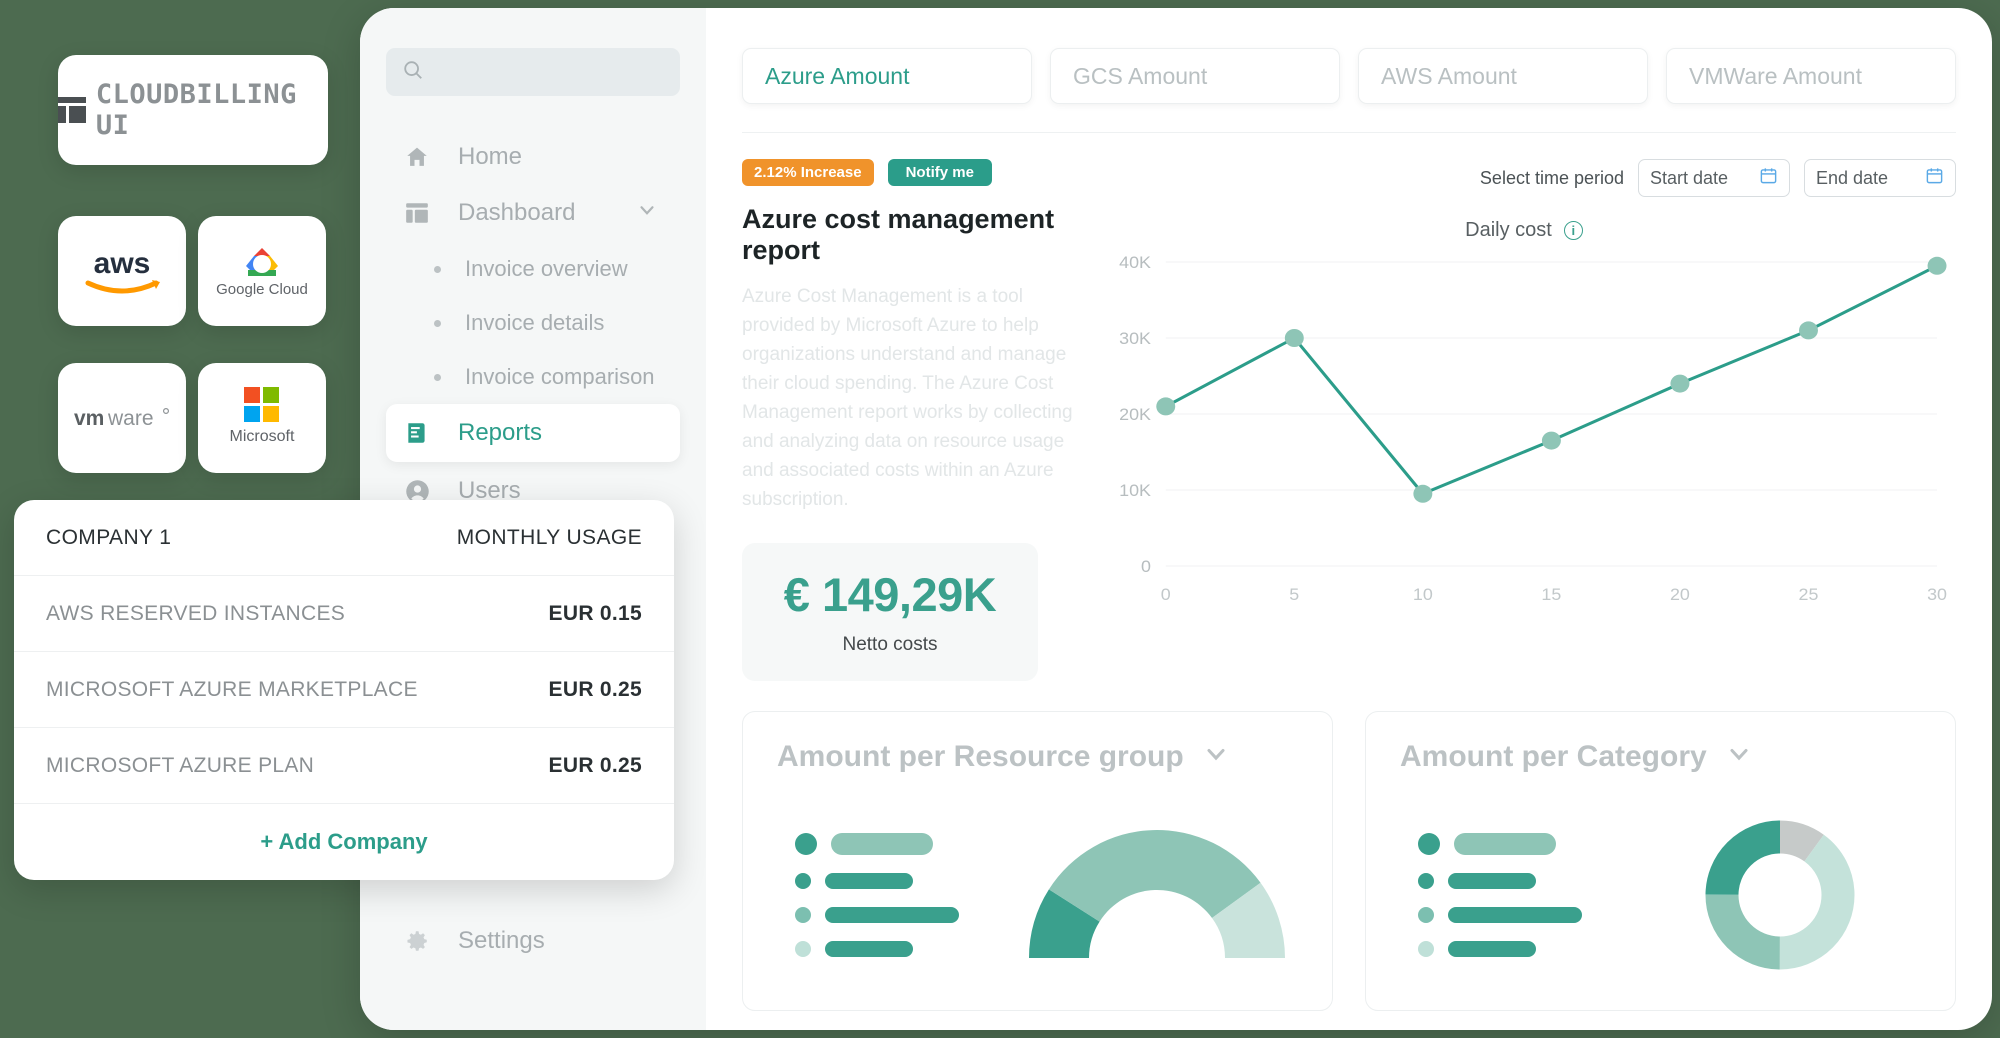  What do you see at coordinates (533, 323) in the screenshot?
I see `sidebar-subitem-invoice-details: Invoice details` at bounding box center [533, 323].